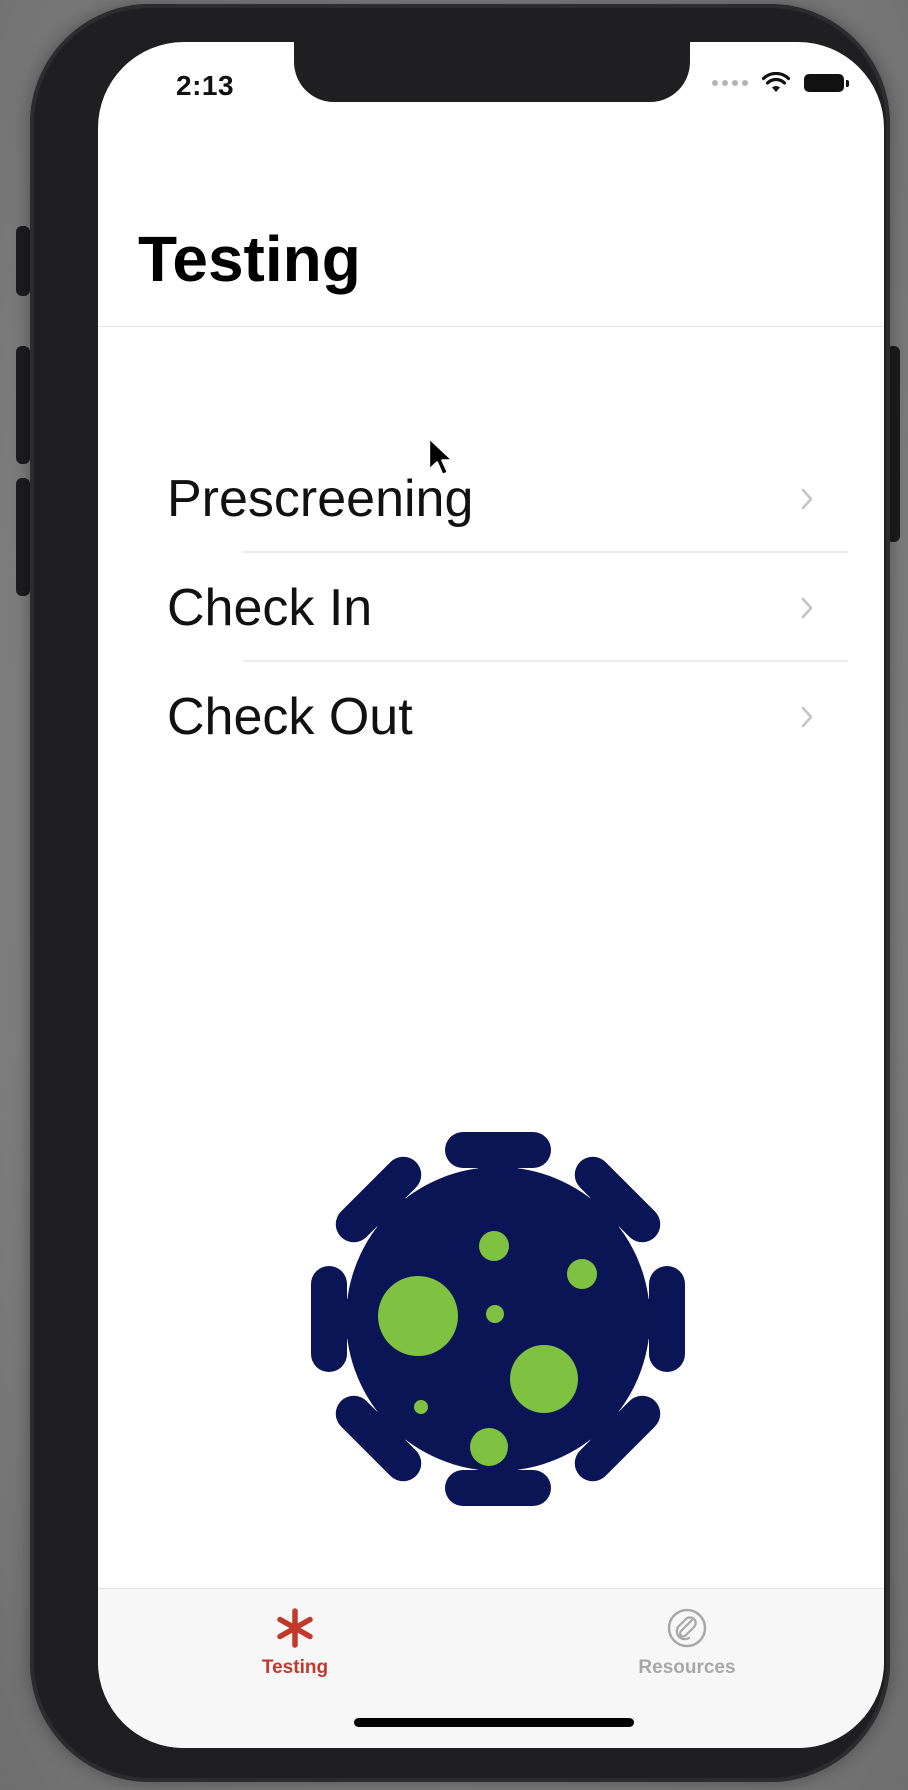 The image size is (908, 1790). I want to click on tab-testing: Testing, so click(295, 1643).